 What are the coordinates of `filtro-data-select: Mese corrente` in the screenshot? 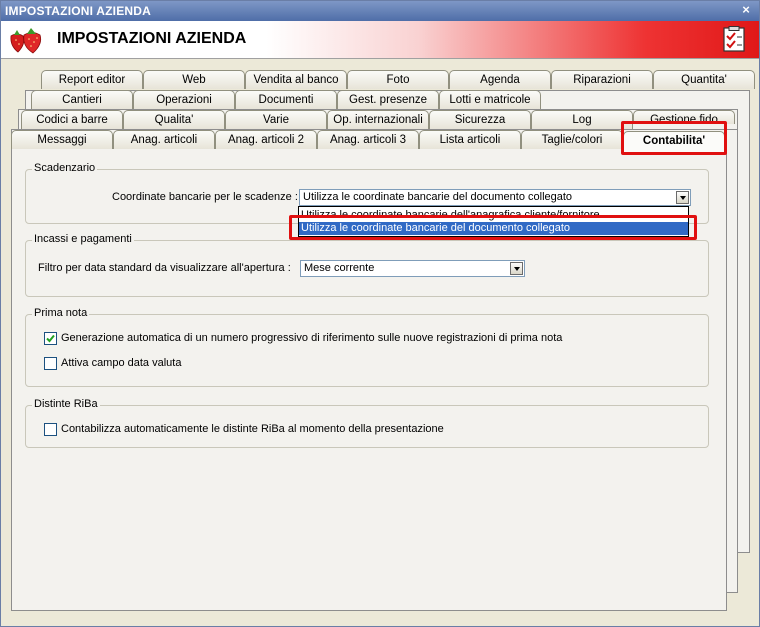 It's located at (412, 268).